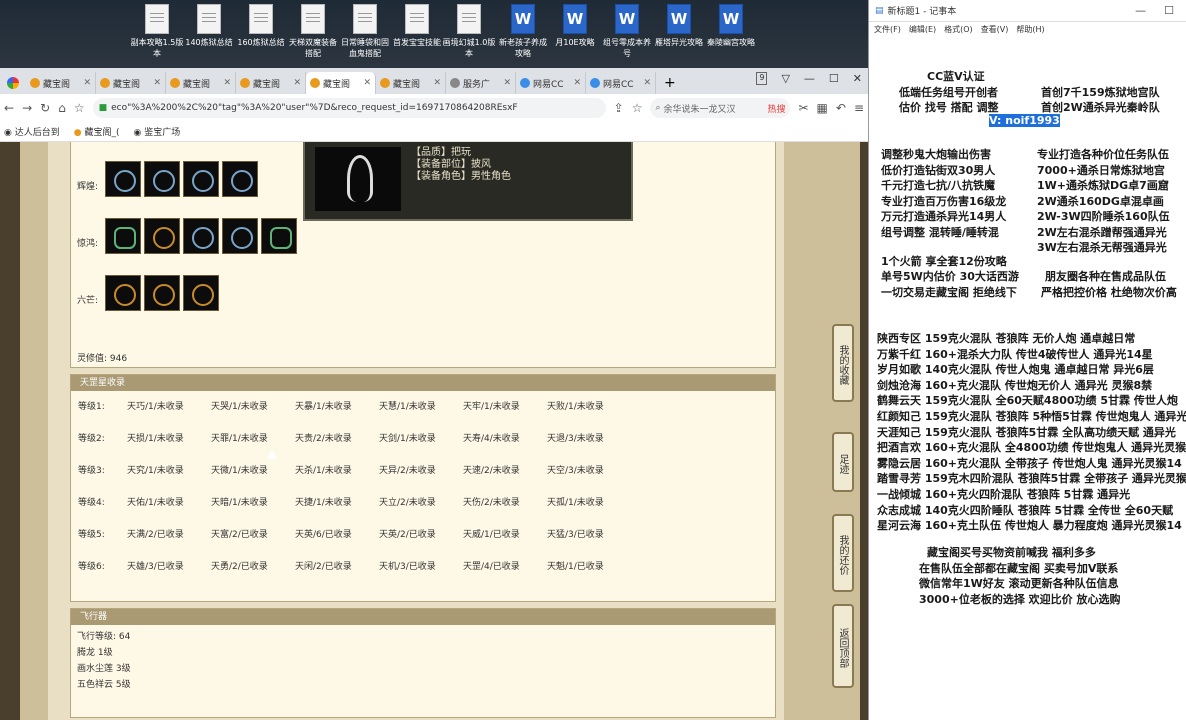 This screenshot has height=720, width=1186. I want to click on desktop-word-icon: W 组号零成本养号, so click(627, 31).